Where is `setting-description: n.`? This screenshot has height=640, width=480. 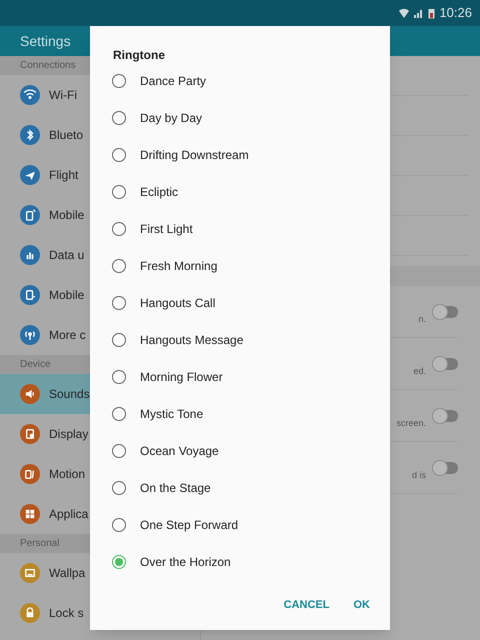
setting-description: n. is located at coordinates (422, 319).